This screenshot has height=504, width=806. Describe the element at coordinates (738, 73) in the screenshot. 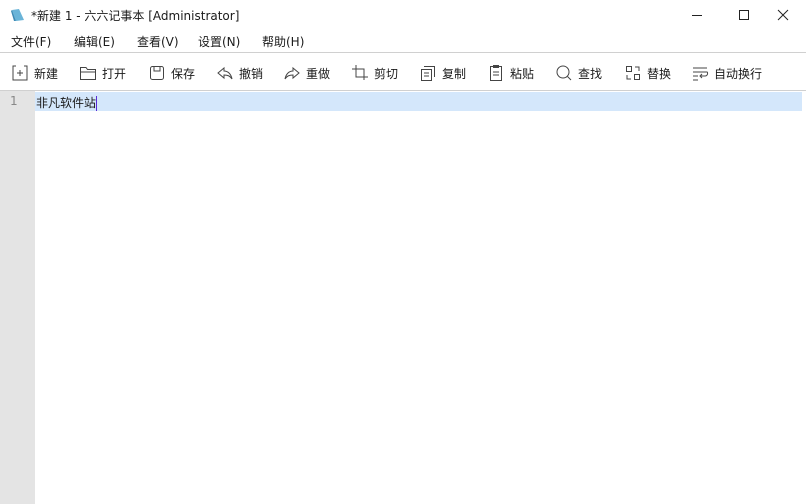

I see `word-wrap-label: 自动换行` at that location.